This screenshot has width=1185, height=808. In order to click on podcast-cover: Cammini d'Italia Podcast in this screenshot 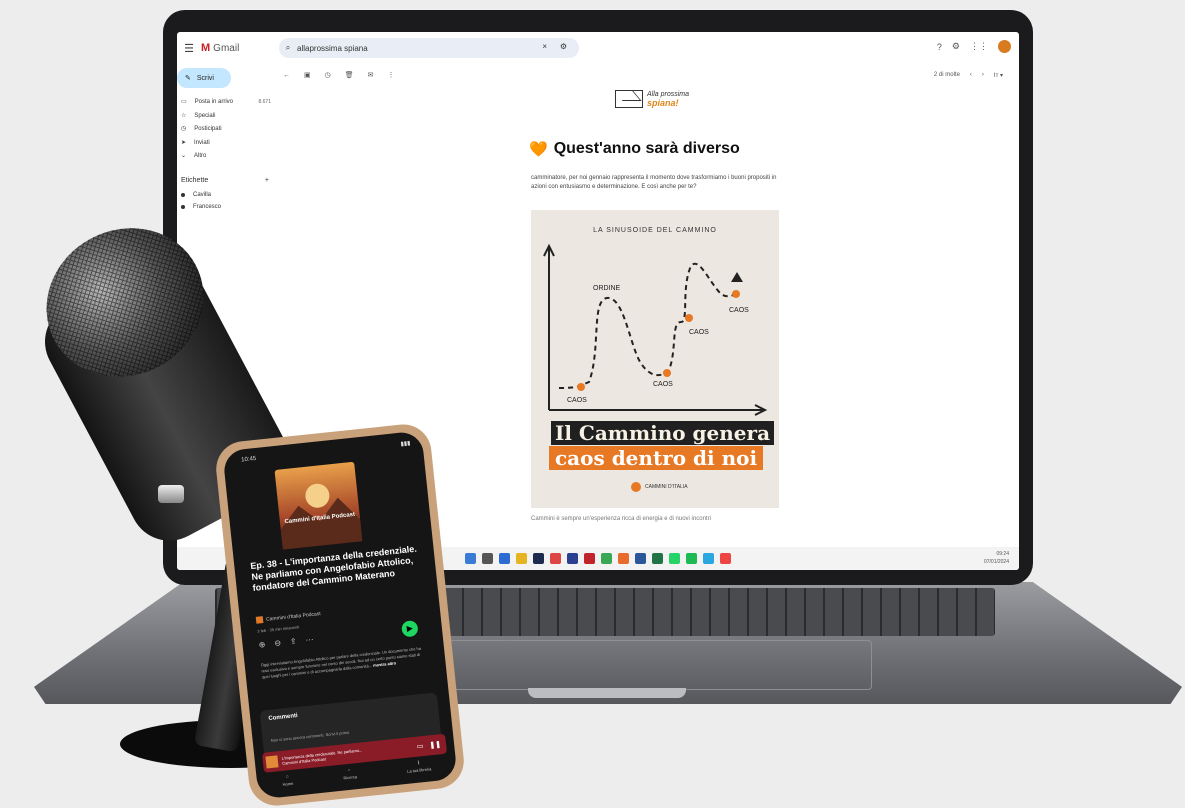, I will do `click(318, 505)`.